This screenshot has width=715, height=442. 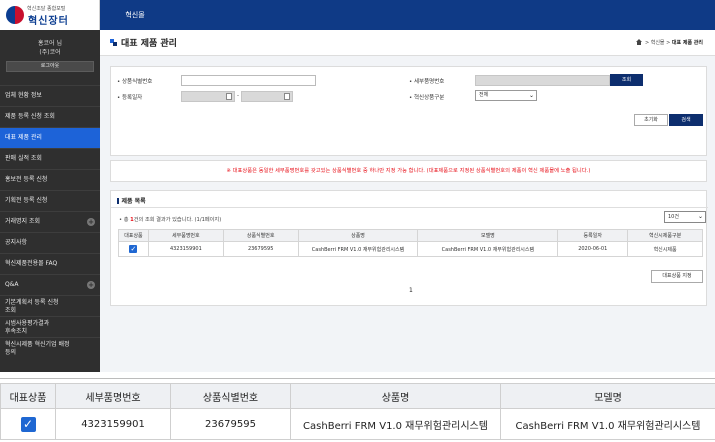 I want to click on breadcrumb-item: 혁신몰, so click(x=658, y=43).